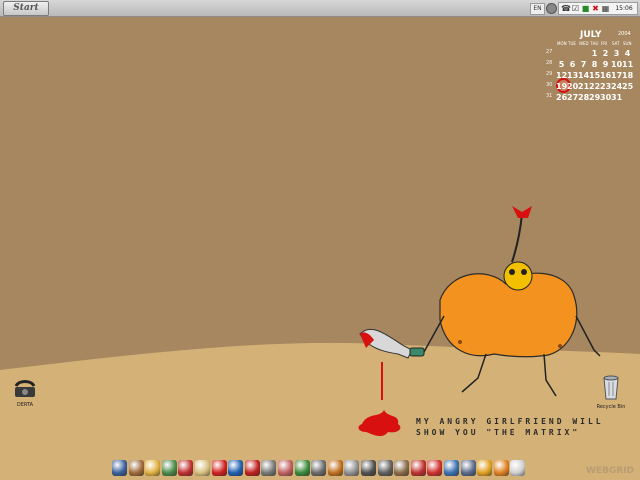 The height and width of the screenshot is (480, 640). I want to click on desktop-icon-recycle-bin: Recycle Bin, so click(611, 392).